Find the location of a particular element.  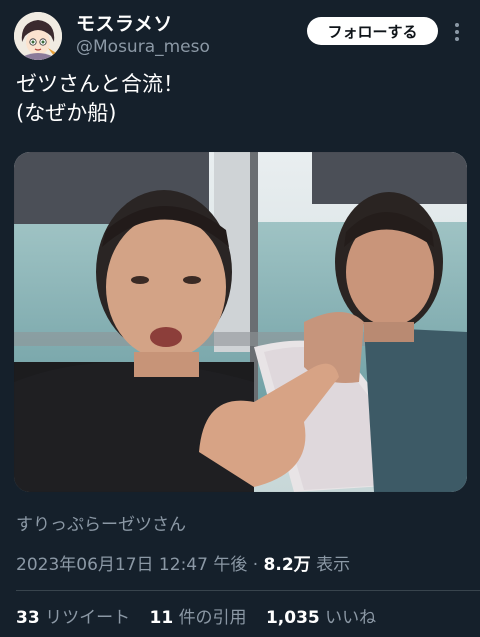

engagement-stats: 33 リツイート 11 件の引用 1,035 いいね is located at coordinates (203, 615).